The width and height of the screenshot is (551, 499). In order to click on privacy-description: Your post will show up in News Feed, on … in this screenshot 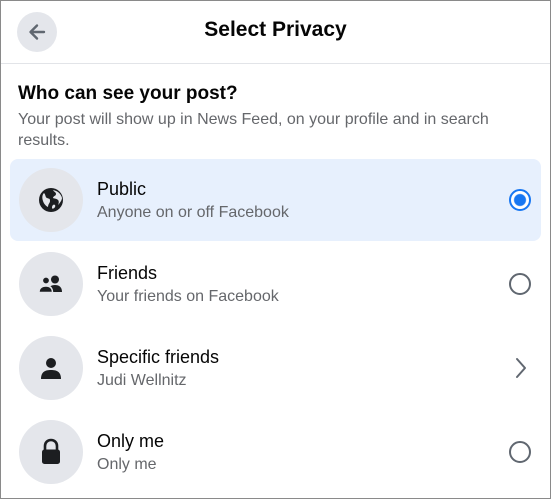, I will do `click(253, 130)`.